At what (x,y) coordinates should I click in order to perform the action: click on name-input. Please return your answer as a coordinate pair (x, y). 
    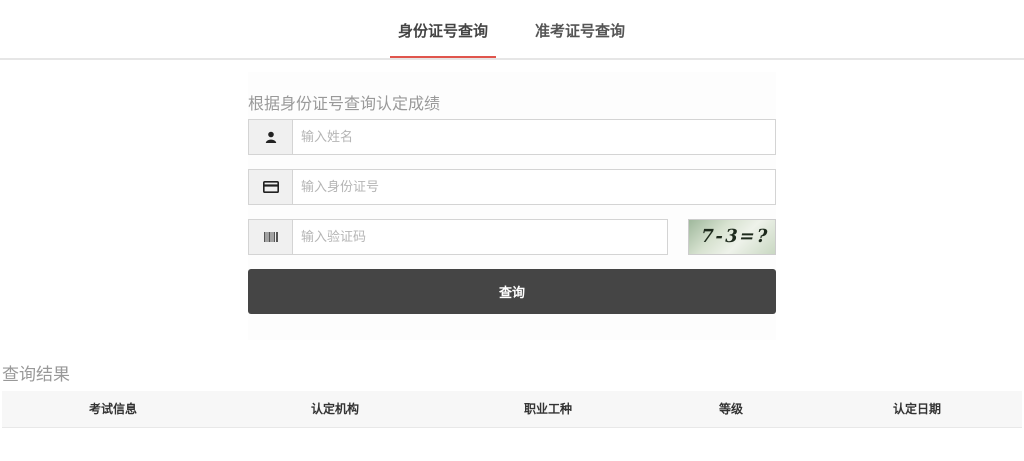
    Looking at the image, I should click on (535, 137).